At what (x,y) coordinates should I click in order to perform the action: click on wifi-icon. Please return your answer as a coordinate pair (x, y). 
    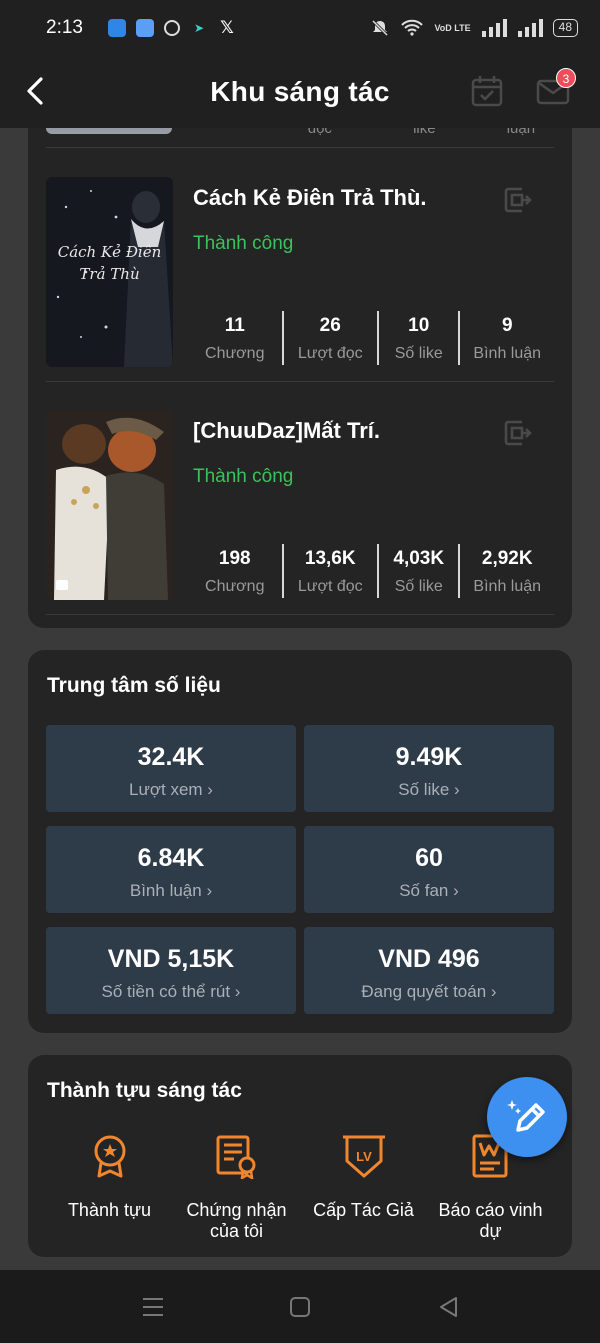
    Looking at the image, I should click on (412, 27).